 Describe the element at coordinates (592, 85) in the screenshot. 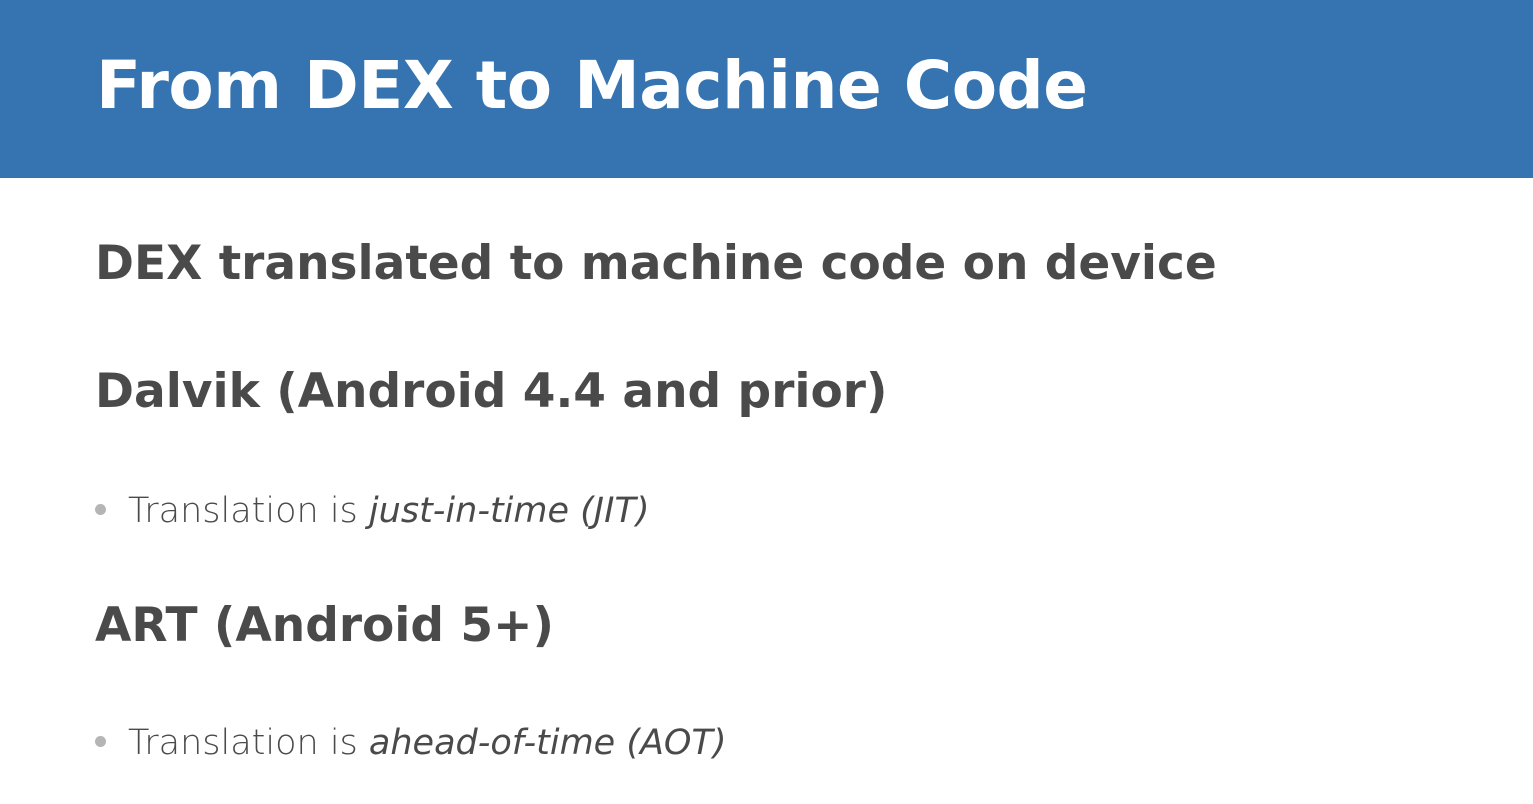

I see `slide-title: From DEX to Machine Code` at that location.